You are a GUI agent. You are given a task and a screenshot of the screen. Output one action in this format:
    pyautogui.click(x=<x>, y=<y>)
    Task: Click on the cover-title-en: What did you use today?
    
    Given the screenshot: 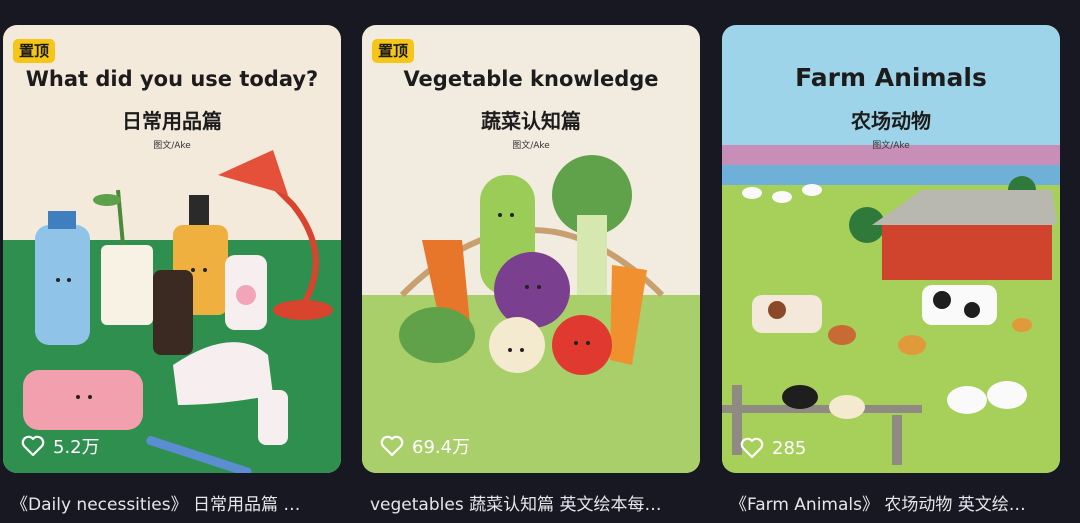 What is the action you would take?
    pyautogui.click(x=172, y=79)
    